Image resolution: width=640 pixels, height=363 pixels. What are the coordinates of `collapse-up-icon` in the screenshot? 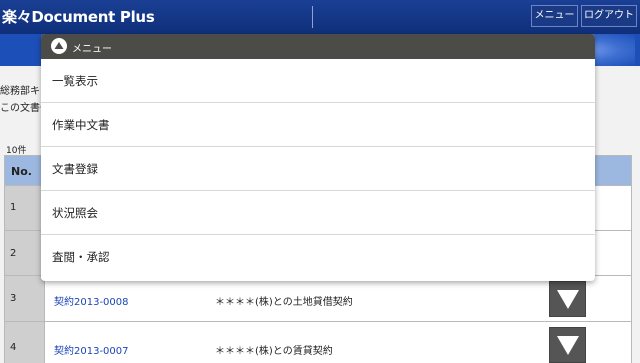 It's located at (59, 46).